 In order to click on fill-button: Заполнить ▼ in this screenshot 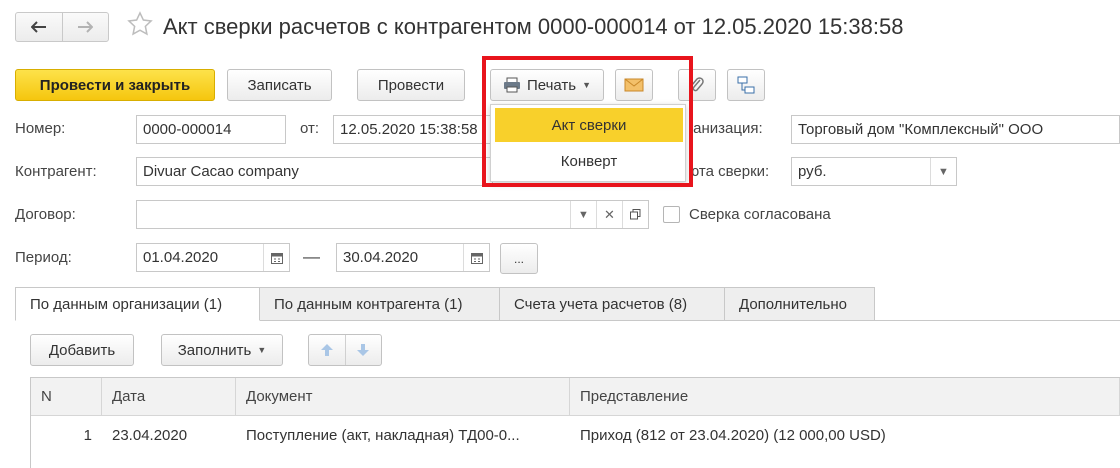, I will do `click(222, 350)`.